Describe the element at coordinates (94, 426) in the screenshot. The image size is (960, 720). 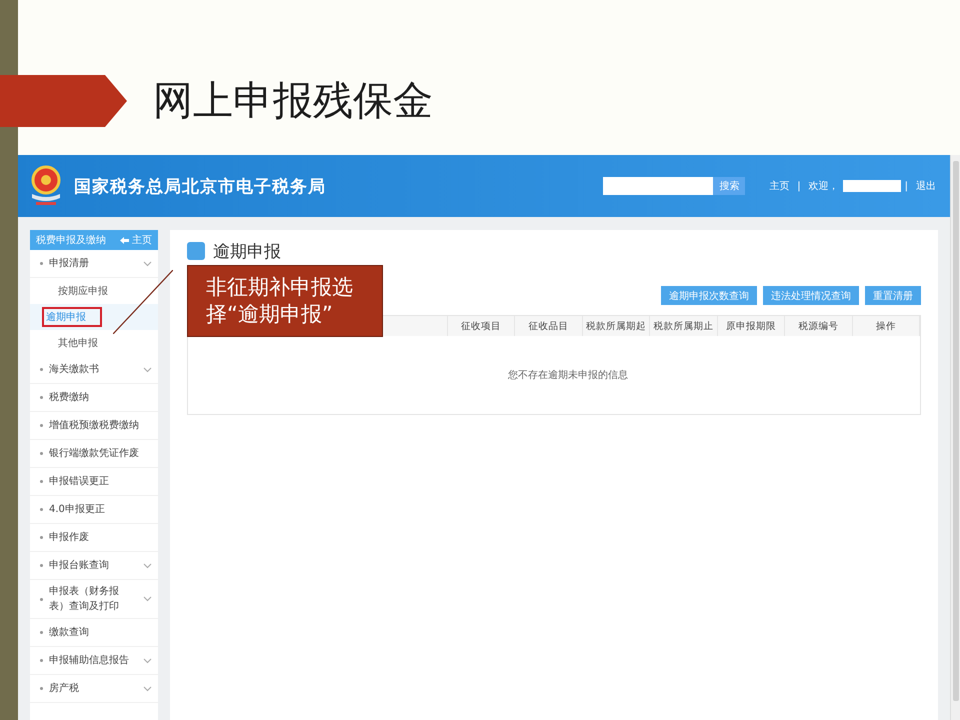
I see `sidebar-item: 增值税预缴税费缴纳` at that location.